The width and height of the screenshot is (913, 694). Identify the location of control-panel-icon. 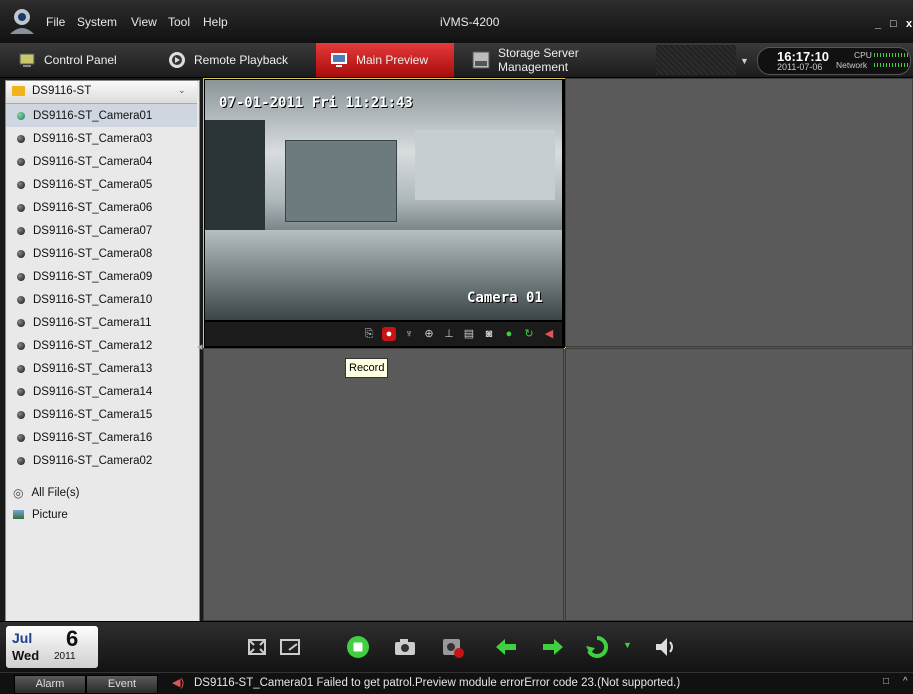
(27, 60).